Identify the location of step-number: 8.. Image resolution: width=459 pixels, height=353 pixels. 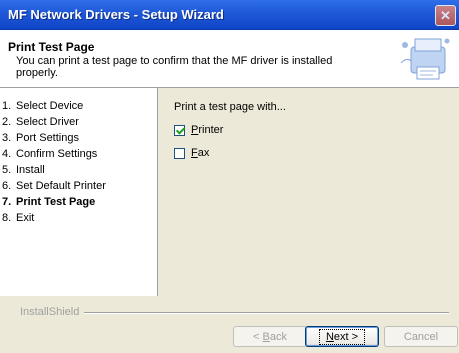
(7, 218).